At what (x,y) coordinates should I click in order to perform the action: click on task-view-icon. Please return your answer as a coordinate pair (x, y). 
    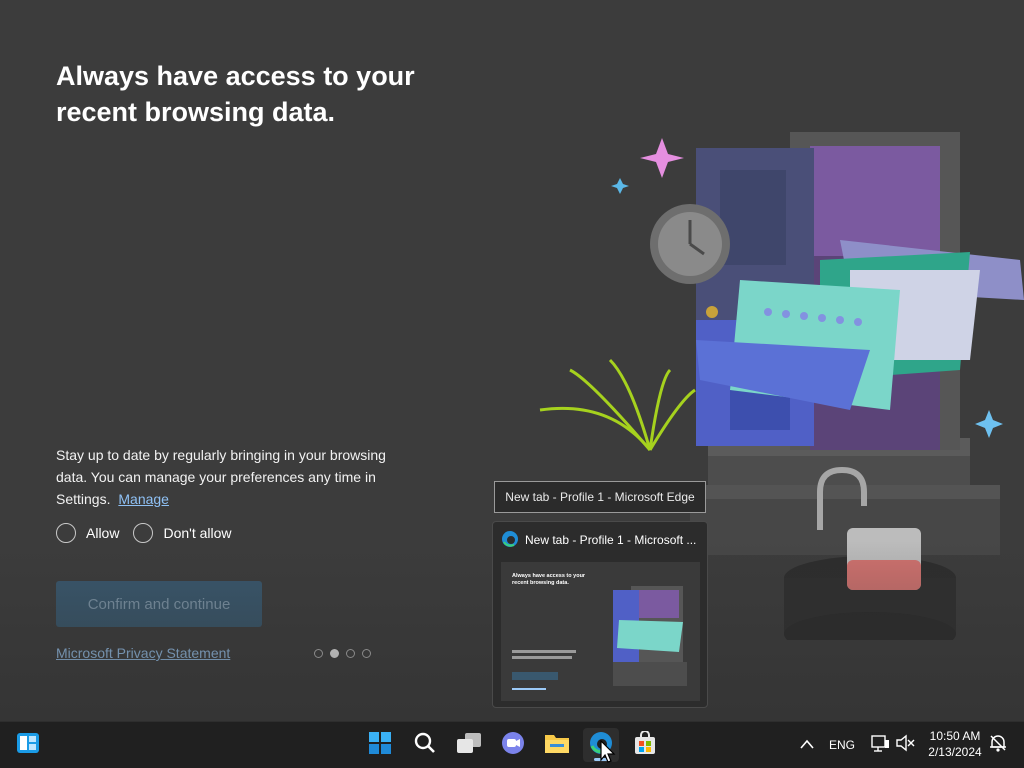
    Looking at the image, I should click on (469, 745).